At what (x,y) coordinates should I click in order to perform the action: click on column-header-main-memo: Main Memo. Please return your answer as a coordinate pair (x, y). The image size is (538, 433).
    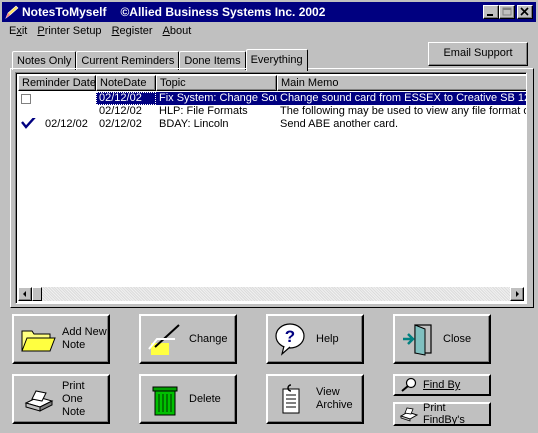
    Looking at the image, I should click on (401, 83).